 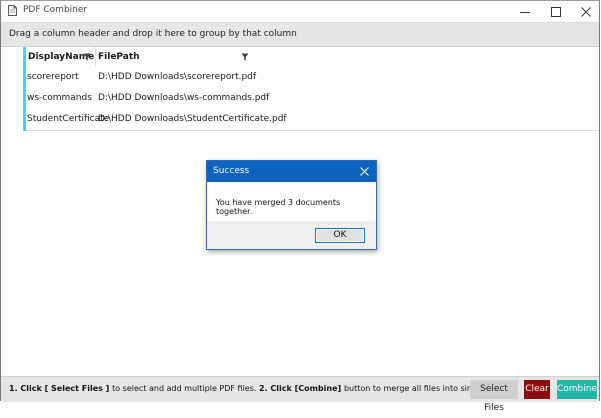 I want to click on maximize-button, so click(x=556, y=11).